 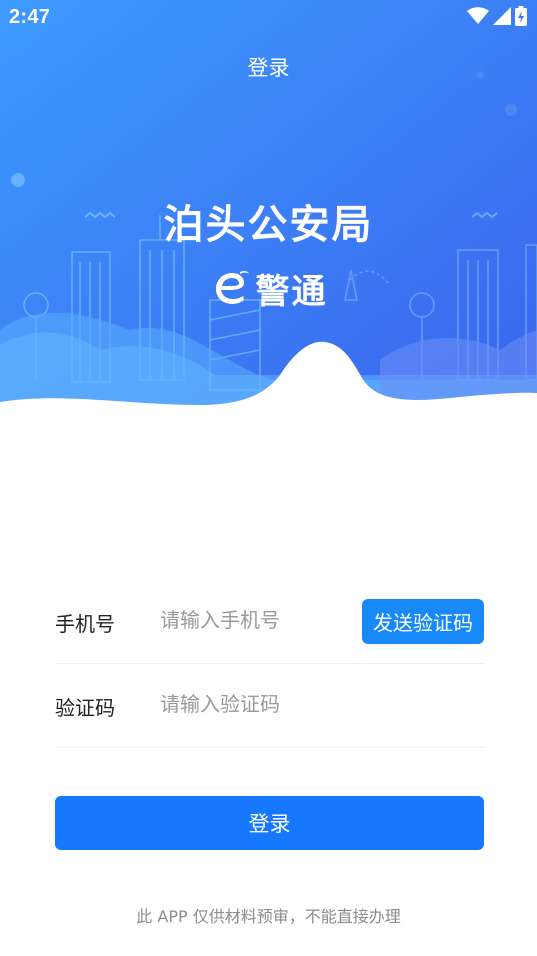 I want to click on send-code-button: 发送验证码, so click(x=423, y=621).